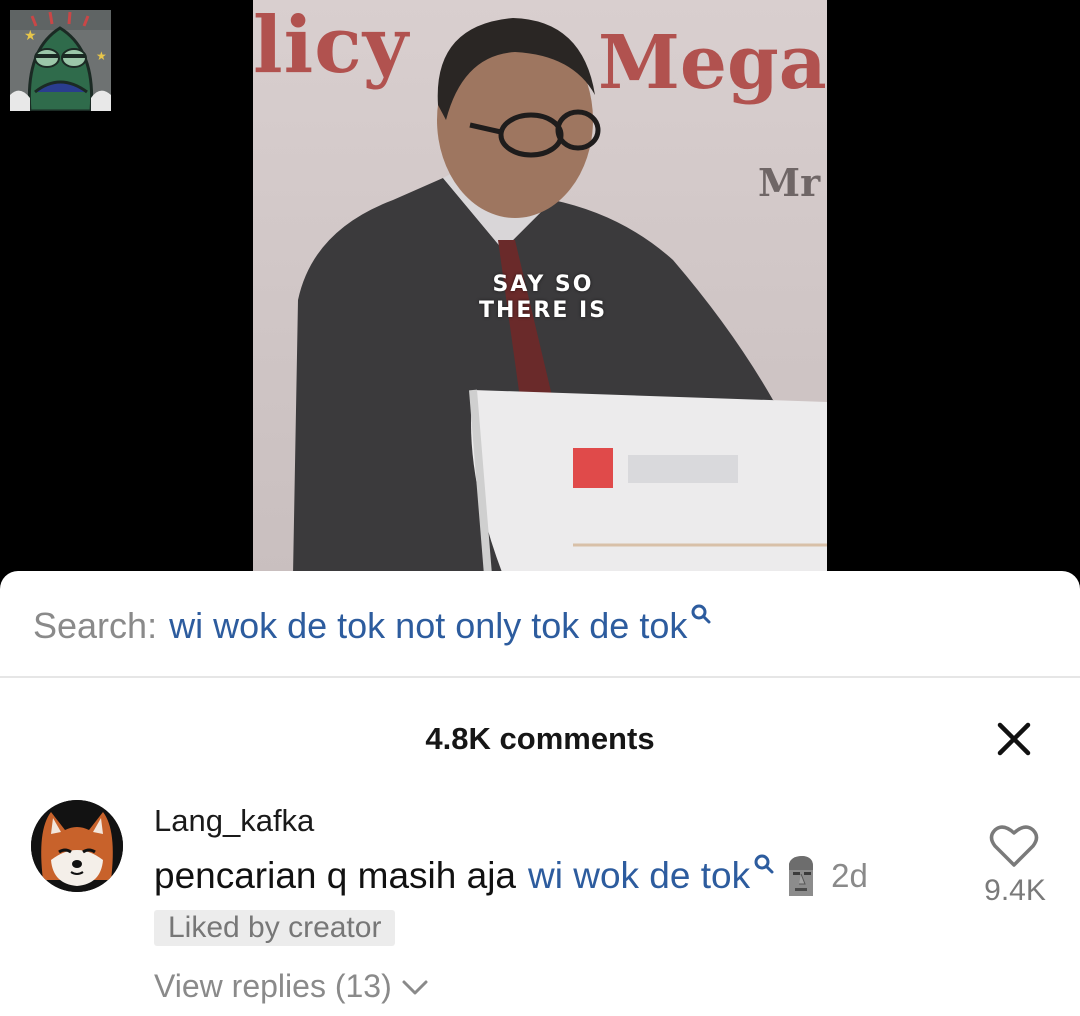  What do you see at coordinates (639, 876) in the screenshot?
I see `comment-search-link: wi wok de tok` at bounding box center [639, 876].